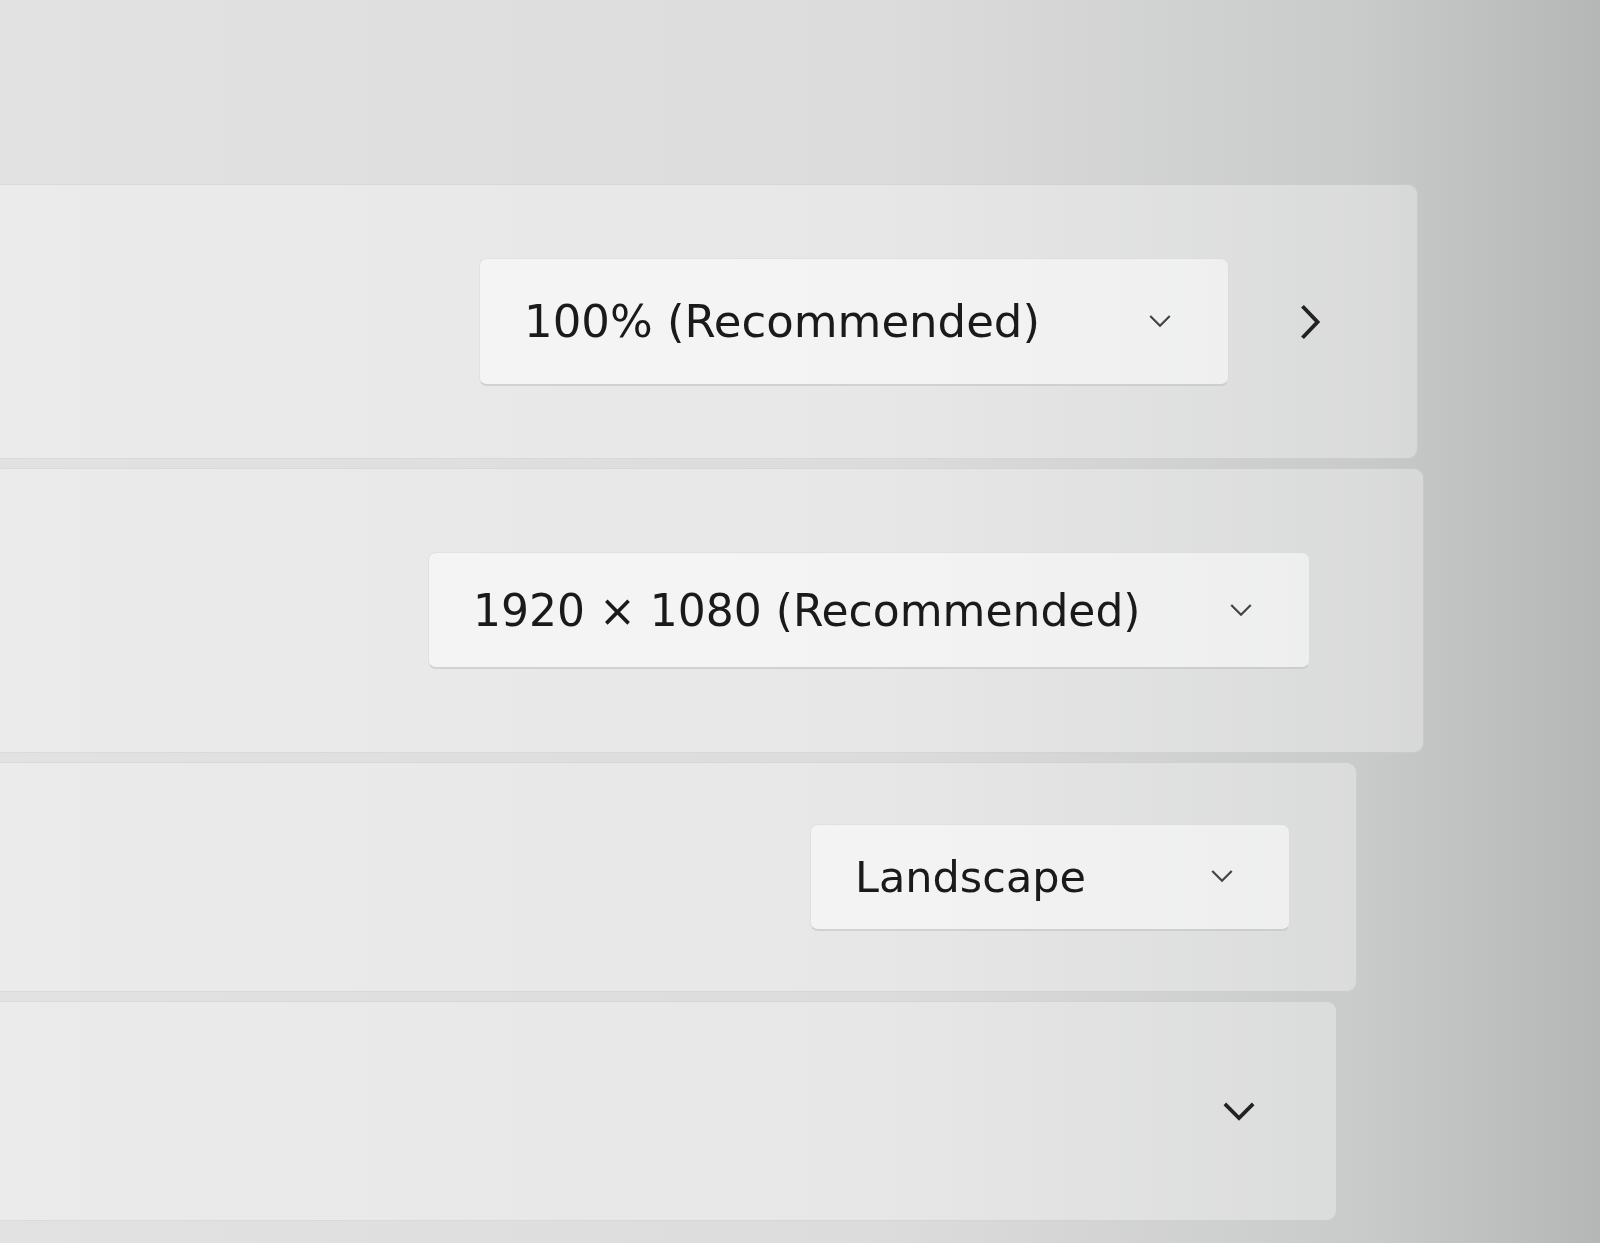  I want to click on dropdown: 1920 × 1080 (Recommended), so click(869, 610).